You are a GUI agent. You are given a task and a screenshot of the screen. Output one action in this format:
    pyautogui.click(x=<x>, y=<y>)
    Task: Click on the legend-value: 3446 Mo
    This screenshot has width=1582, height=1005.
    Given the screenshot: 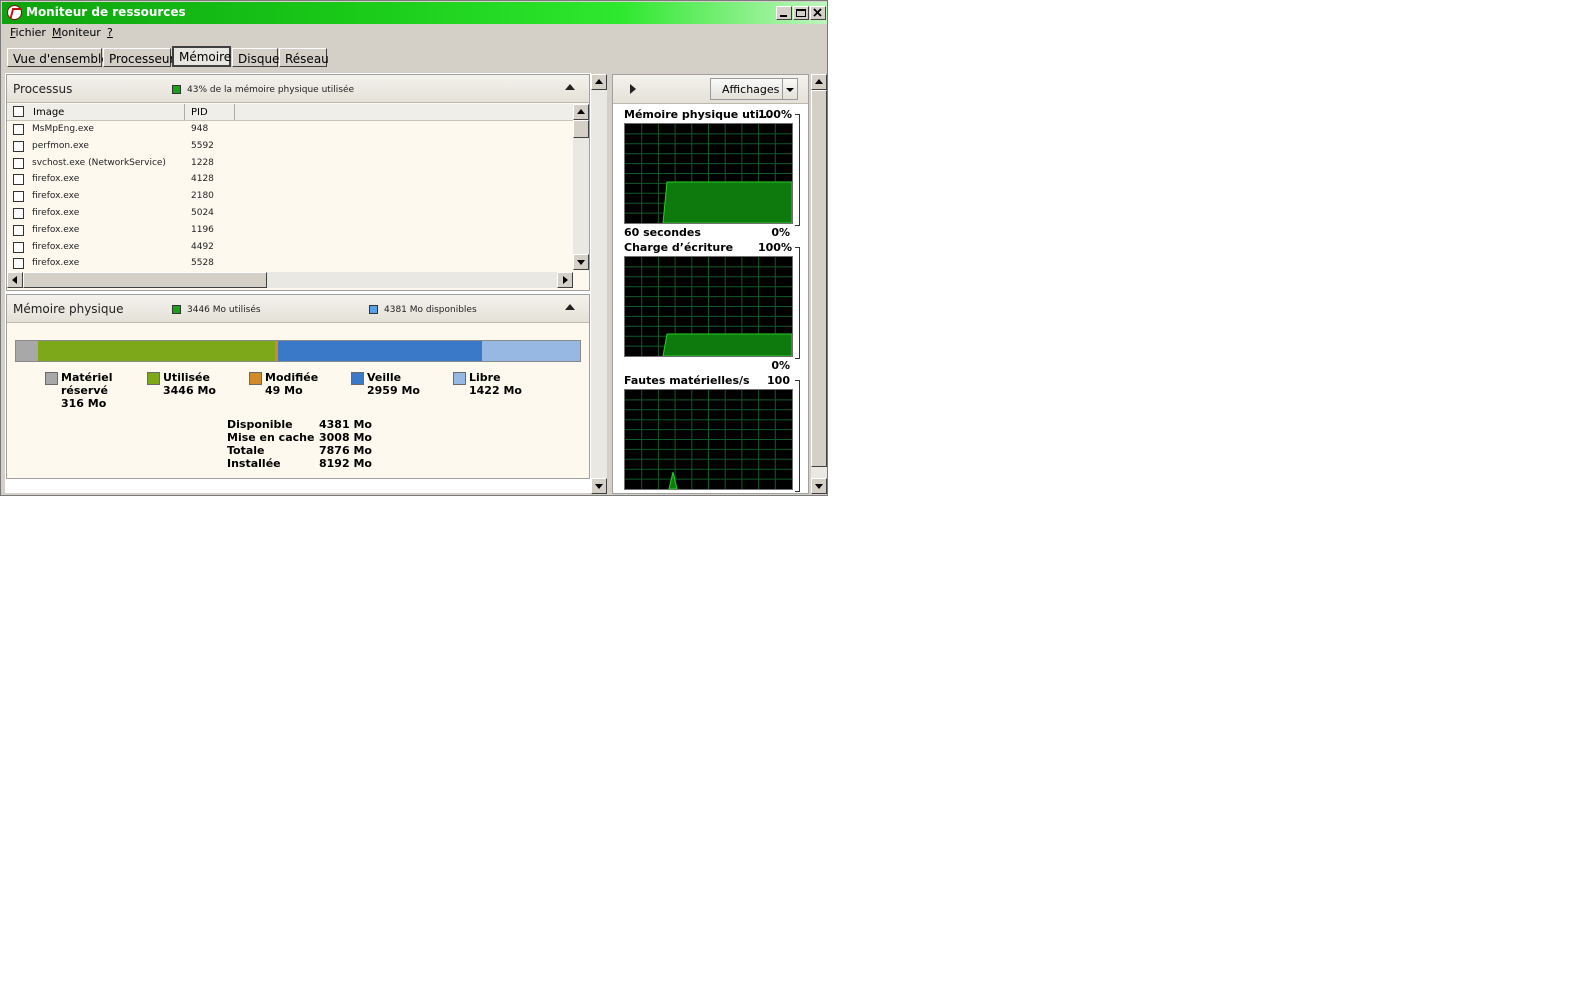 What is the action you would take?
    pyautogui.click(x=189, y=390)
    